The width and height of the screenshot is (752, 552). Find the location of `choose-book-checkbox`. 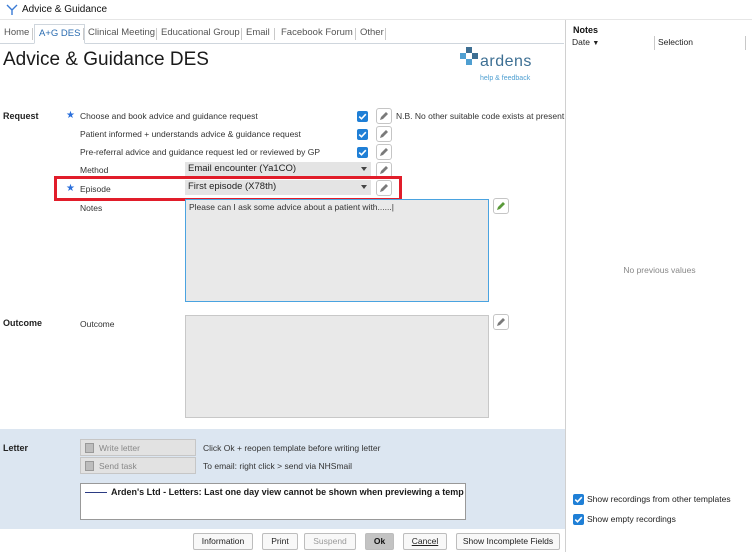

choose-book-checkbox is located at coordinates (362, 116).